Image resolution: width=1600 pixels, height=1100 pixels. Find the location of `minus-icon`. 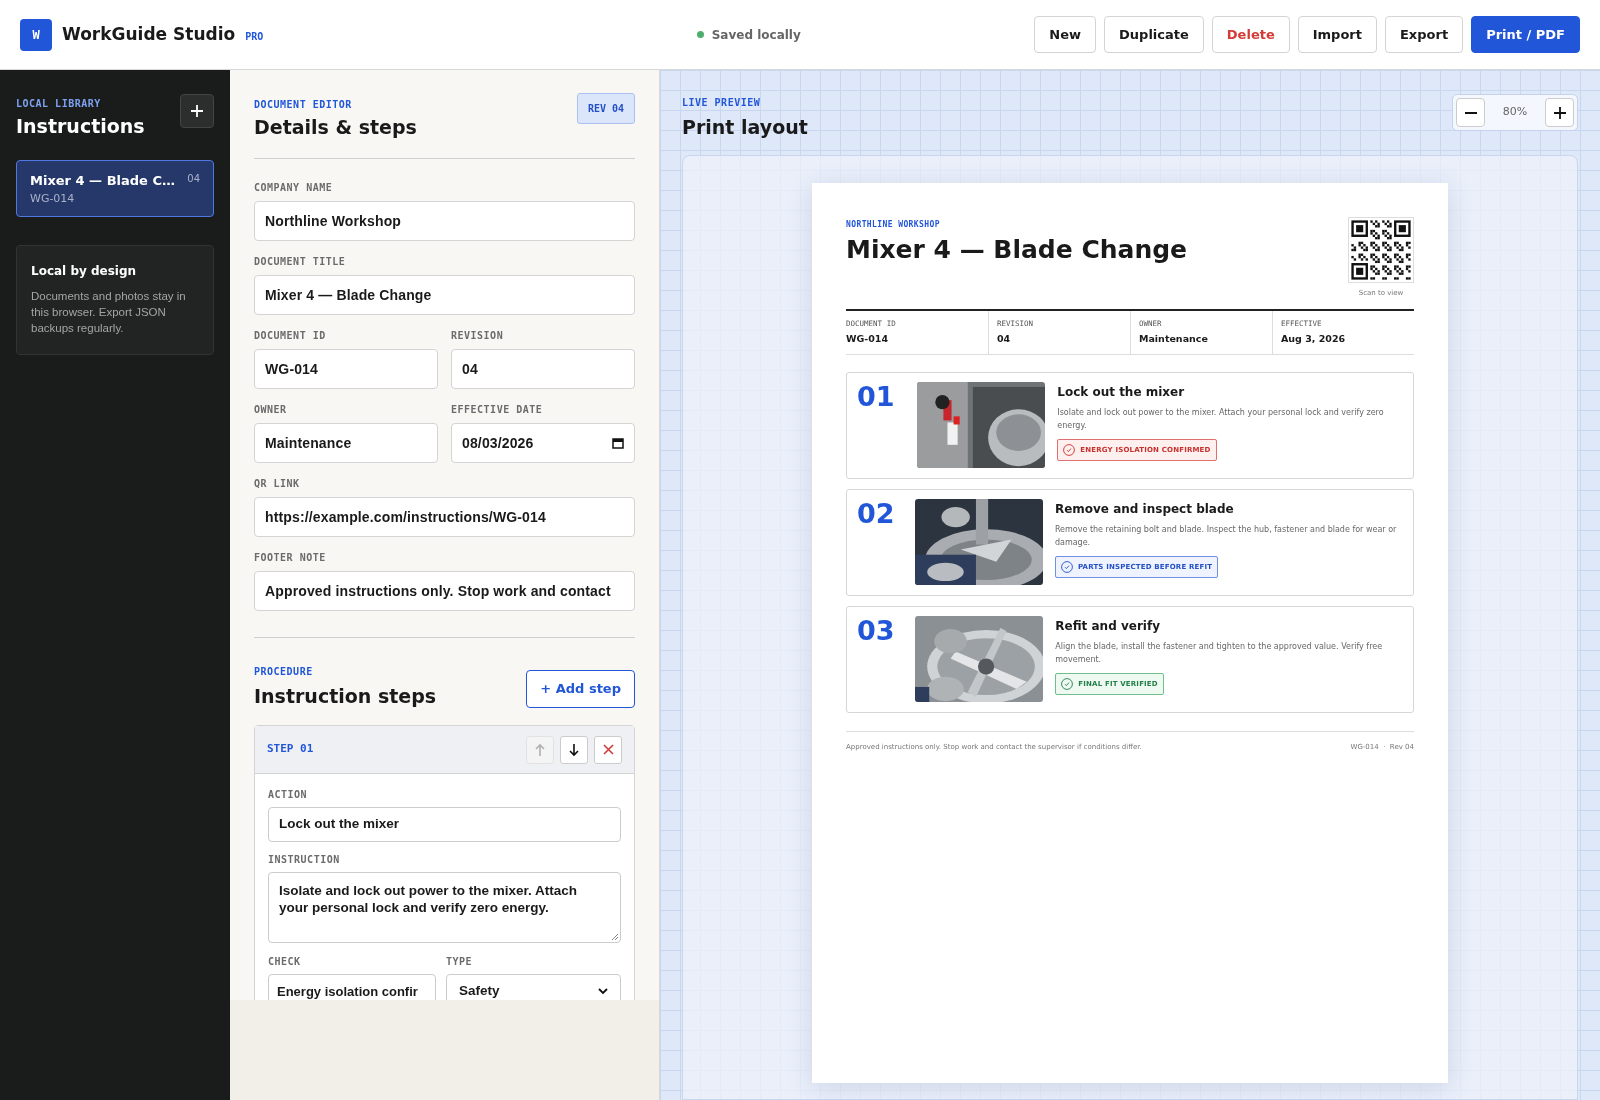

minus-icon is located at coordinates (1470, 112).